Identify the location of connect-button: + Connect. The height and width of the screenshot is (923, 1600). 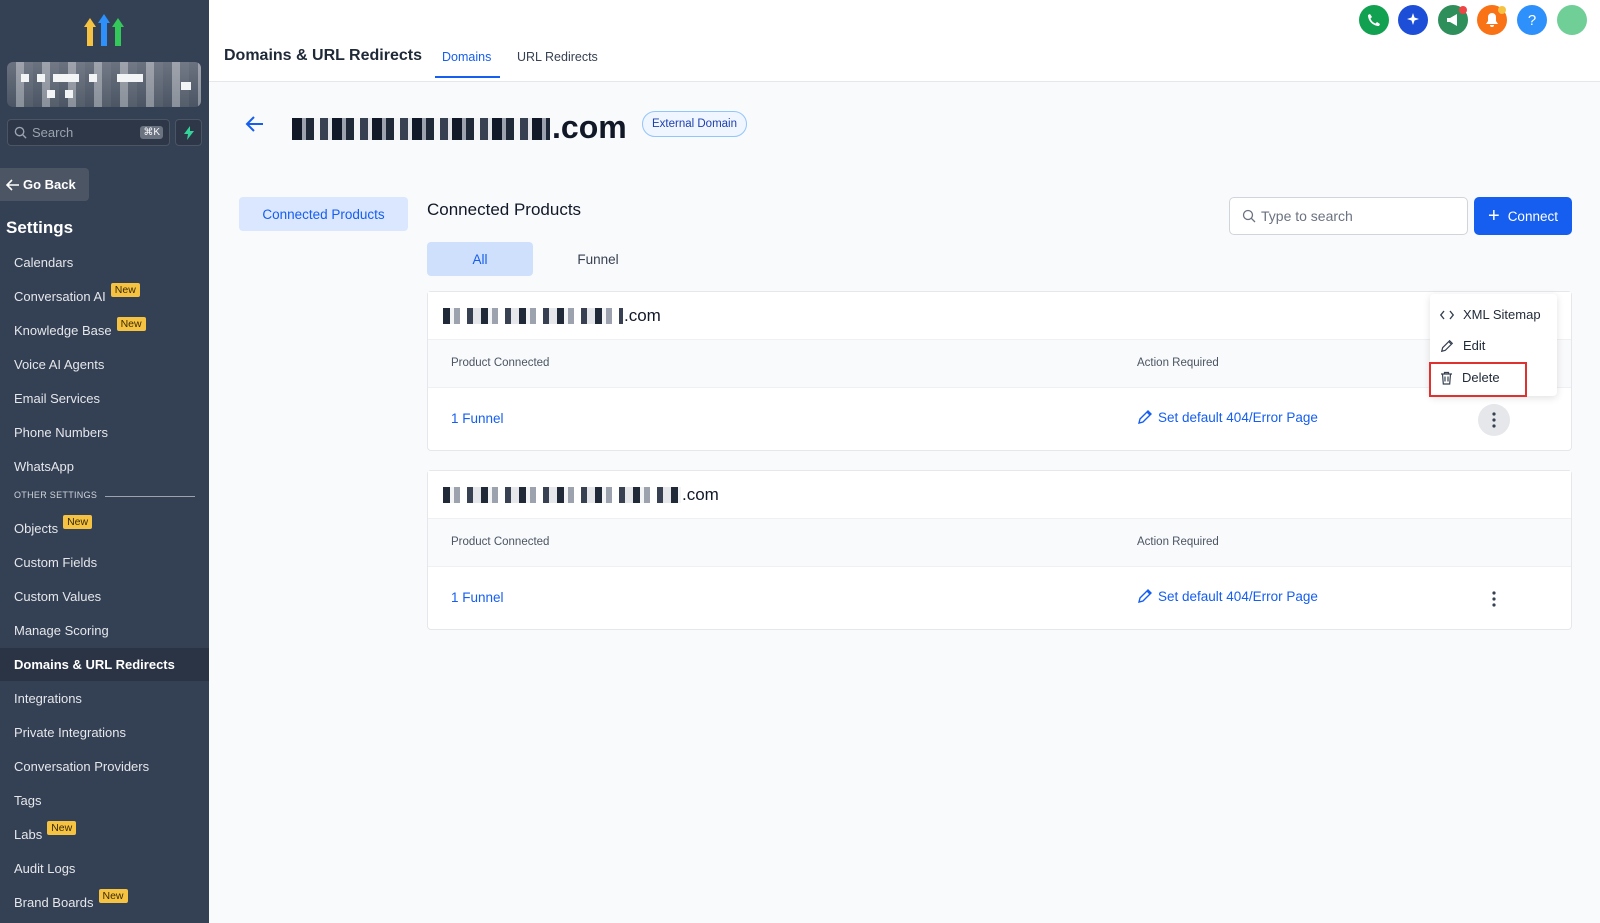
(1523, 216).